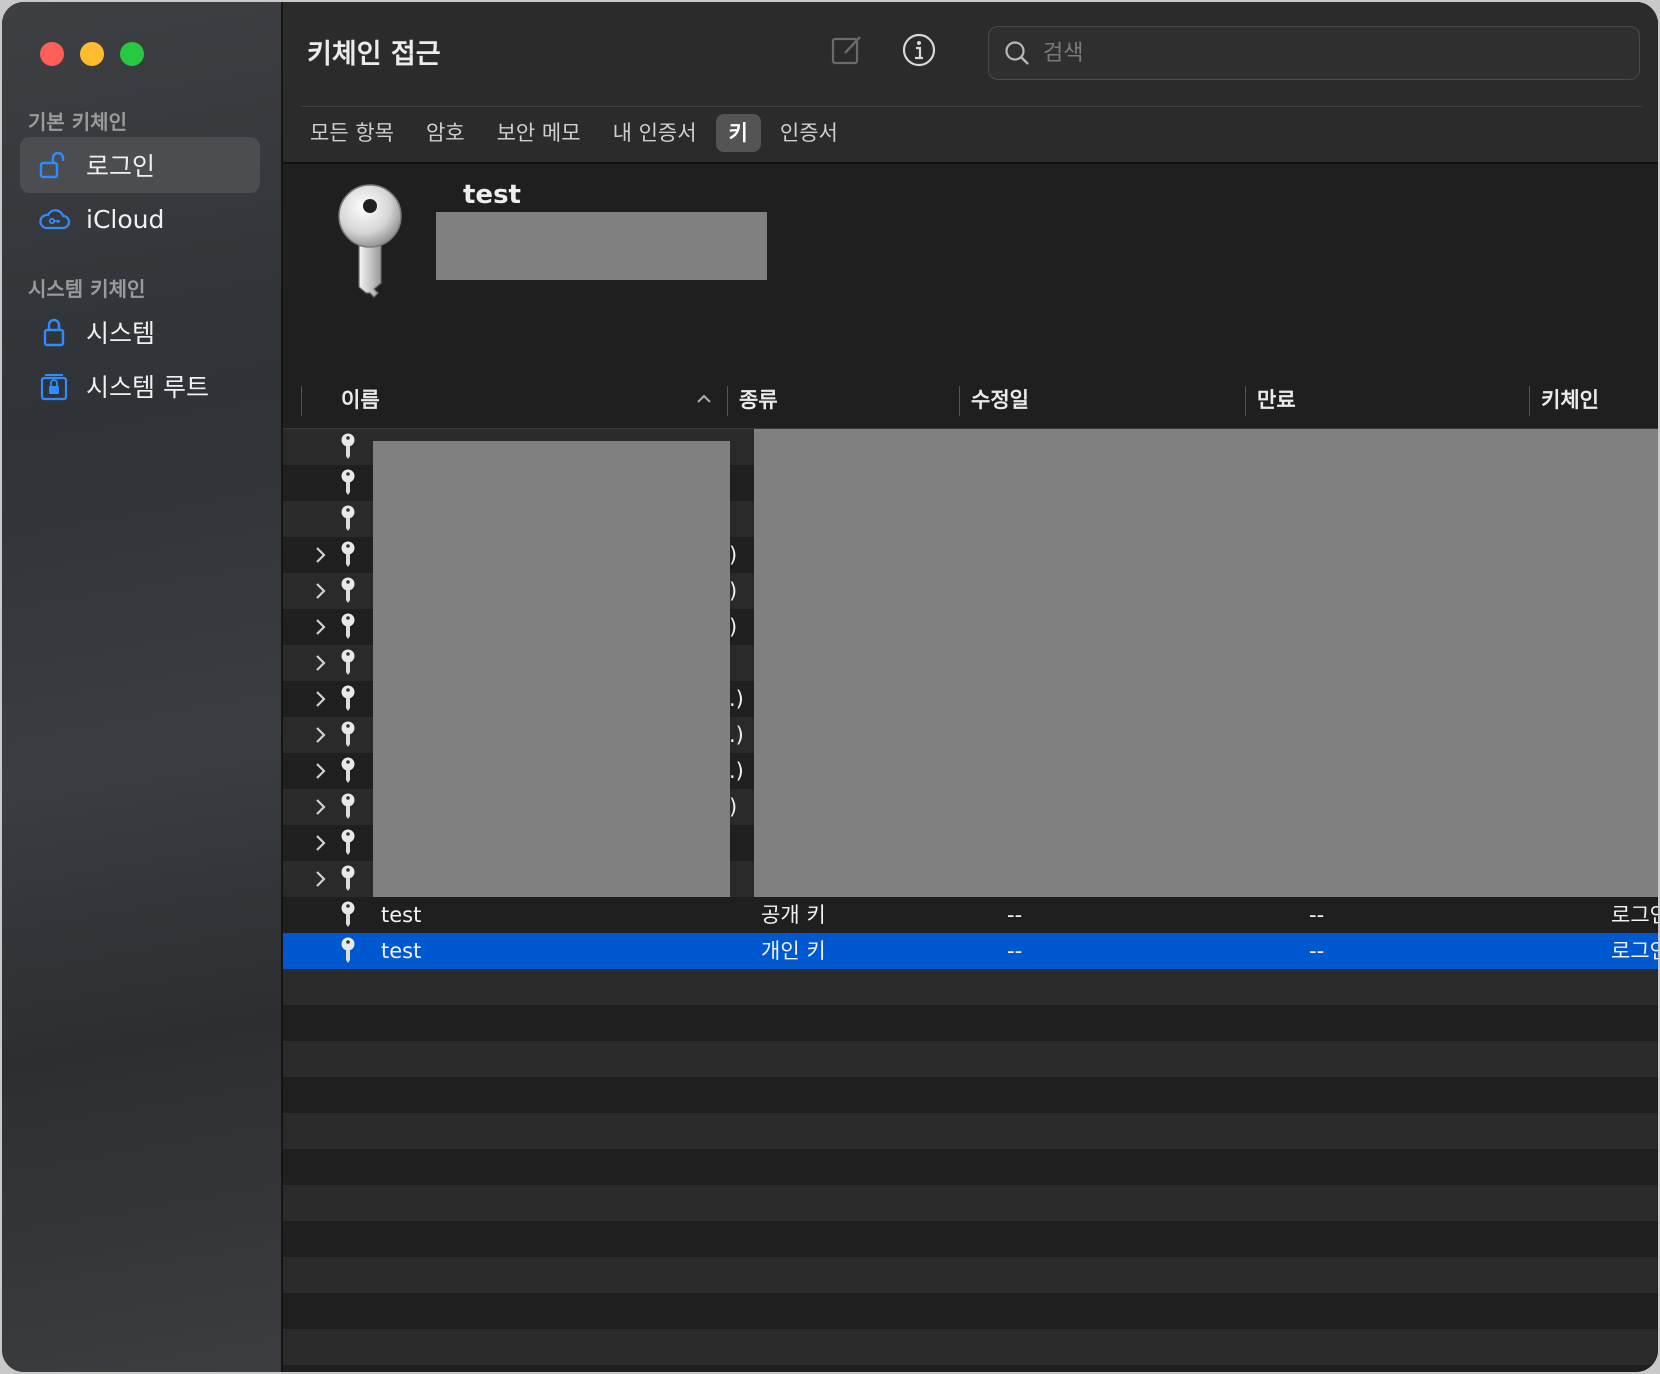 This screenshot has height=1374, width=1660. Describe the element at coordinates (54, 386) in the screenshot. I see `lock-cabinet-icon` at that location.